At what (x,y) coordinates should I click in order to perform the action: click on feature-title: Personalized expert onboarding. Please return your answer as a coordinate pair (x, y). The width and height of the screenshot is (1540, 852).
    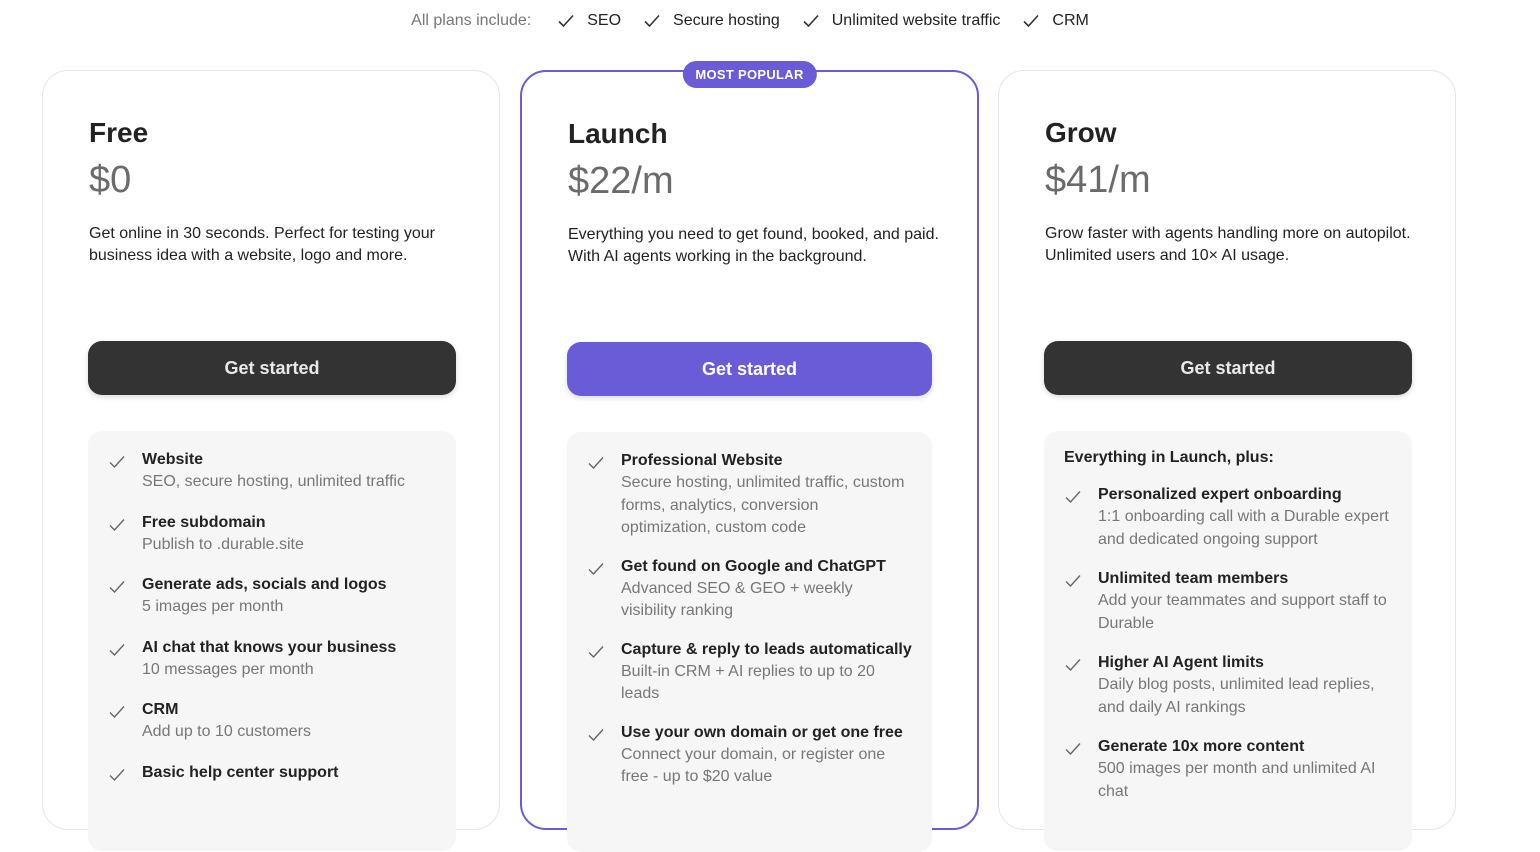
    Looking at the image, I should click on (1220, 494).